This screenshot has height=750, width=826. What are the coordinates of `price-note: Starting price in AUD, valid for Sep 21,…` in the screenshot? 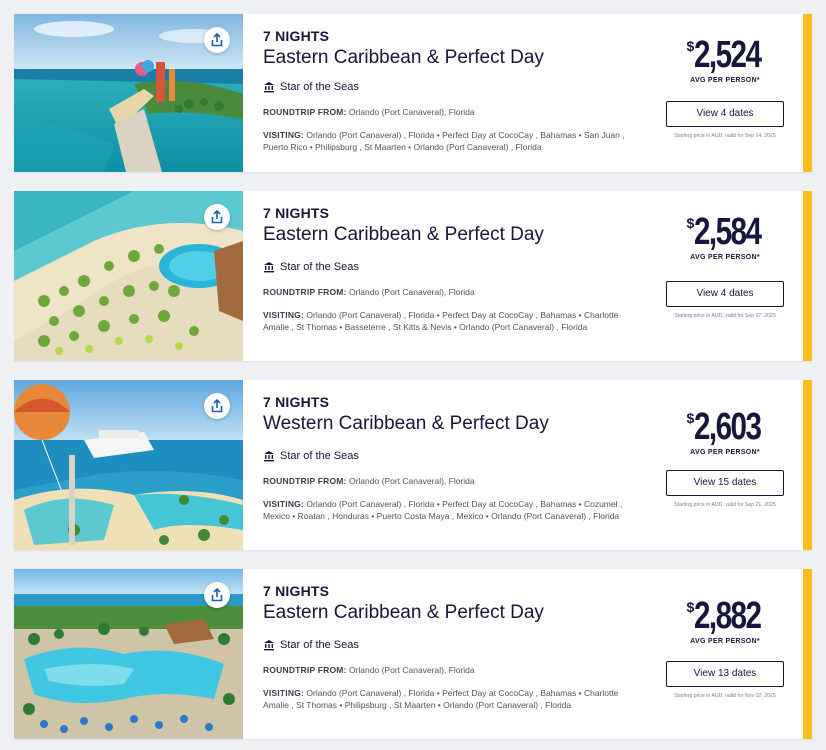 It's located at (725, 505).